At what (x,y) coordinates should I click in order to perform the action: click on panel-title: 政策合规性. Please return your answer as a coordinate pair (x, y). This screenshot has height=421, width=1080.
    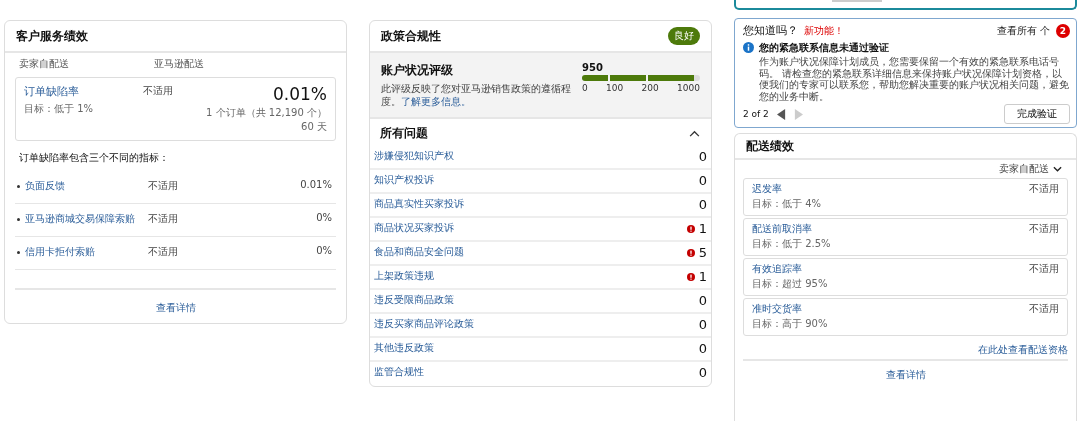
    Looking at the image, I should click on (411, 36).